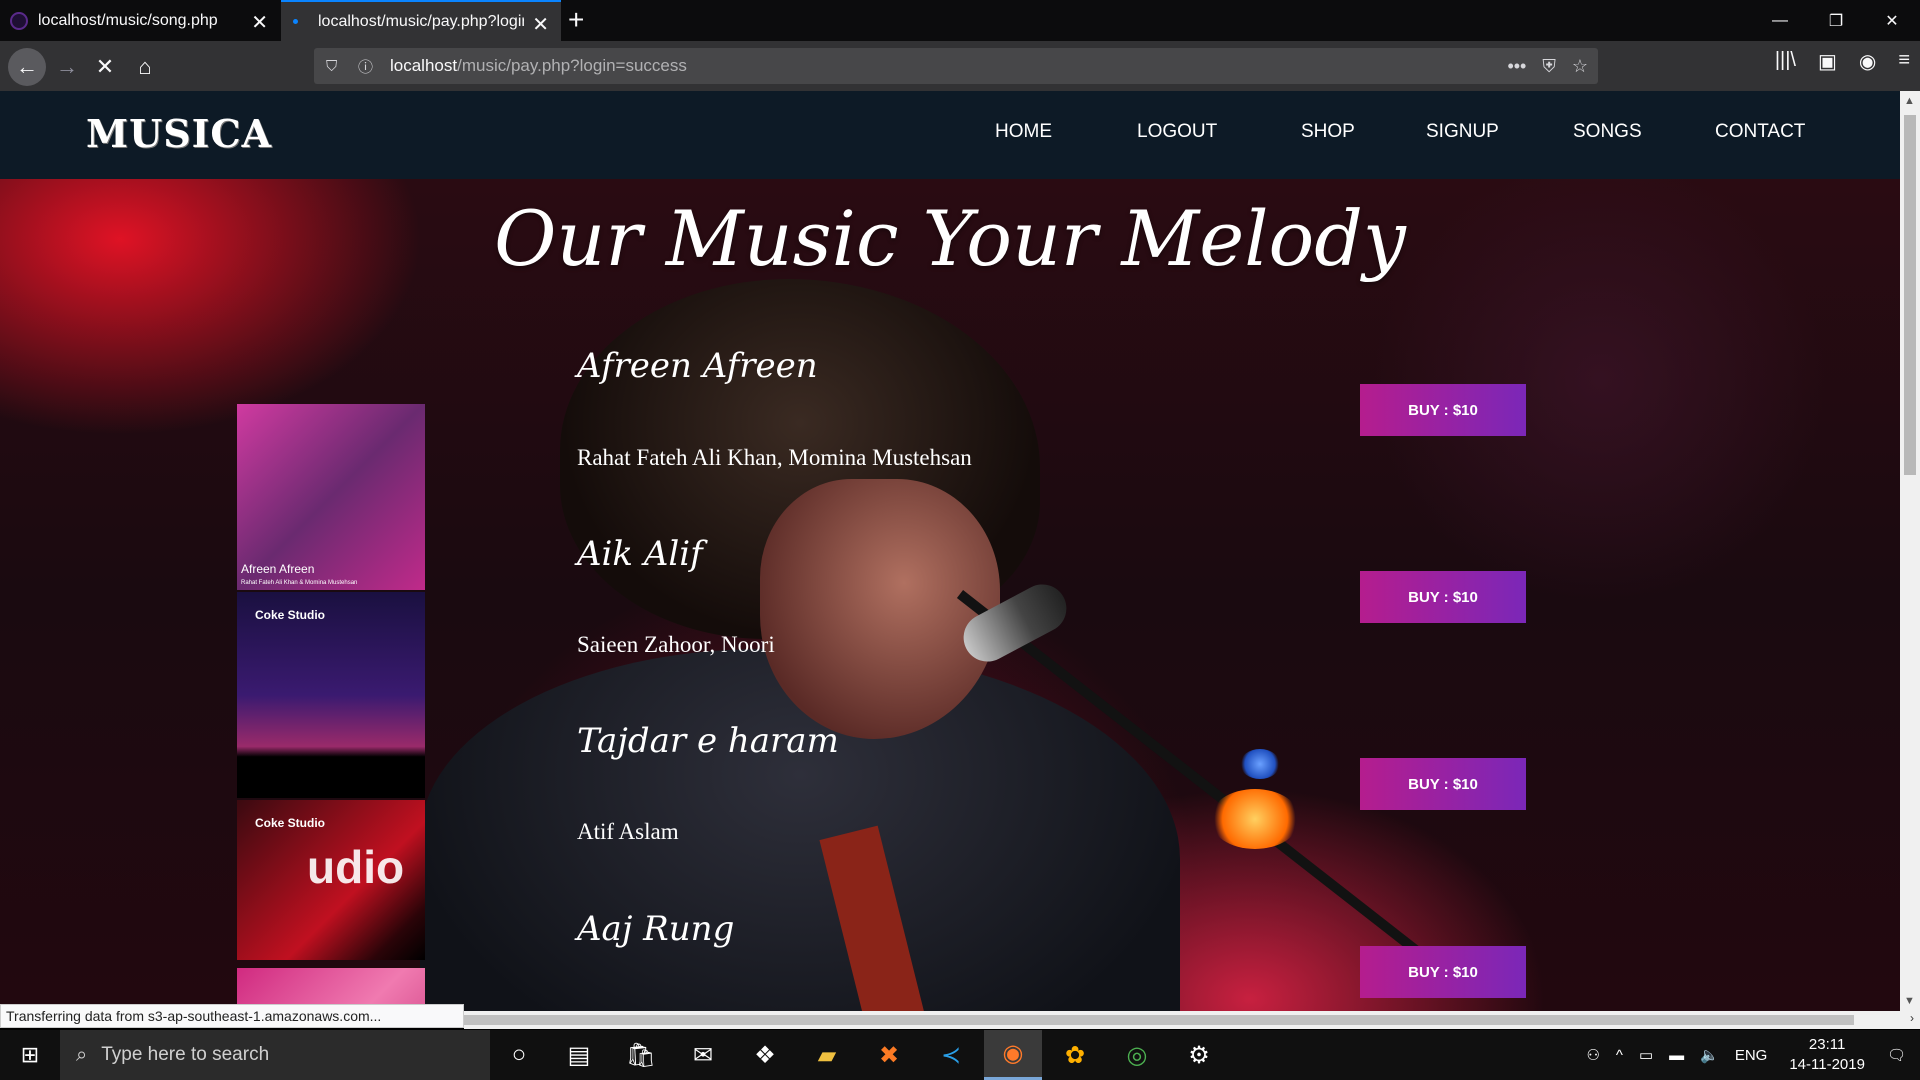 The height and width of the screenshot is (1080, 1920). I want to click on vertical-scrollbar: ▲ ▼, so click(1910, 551).